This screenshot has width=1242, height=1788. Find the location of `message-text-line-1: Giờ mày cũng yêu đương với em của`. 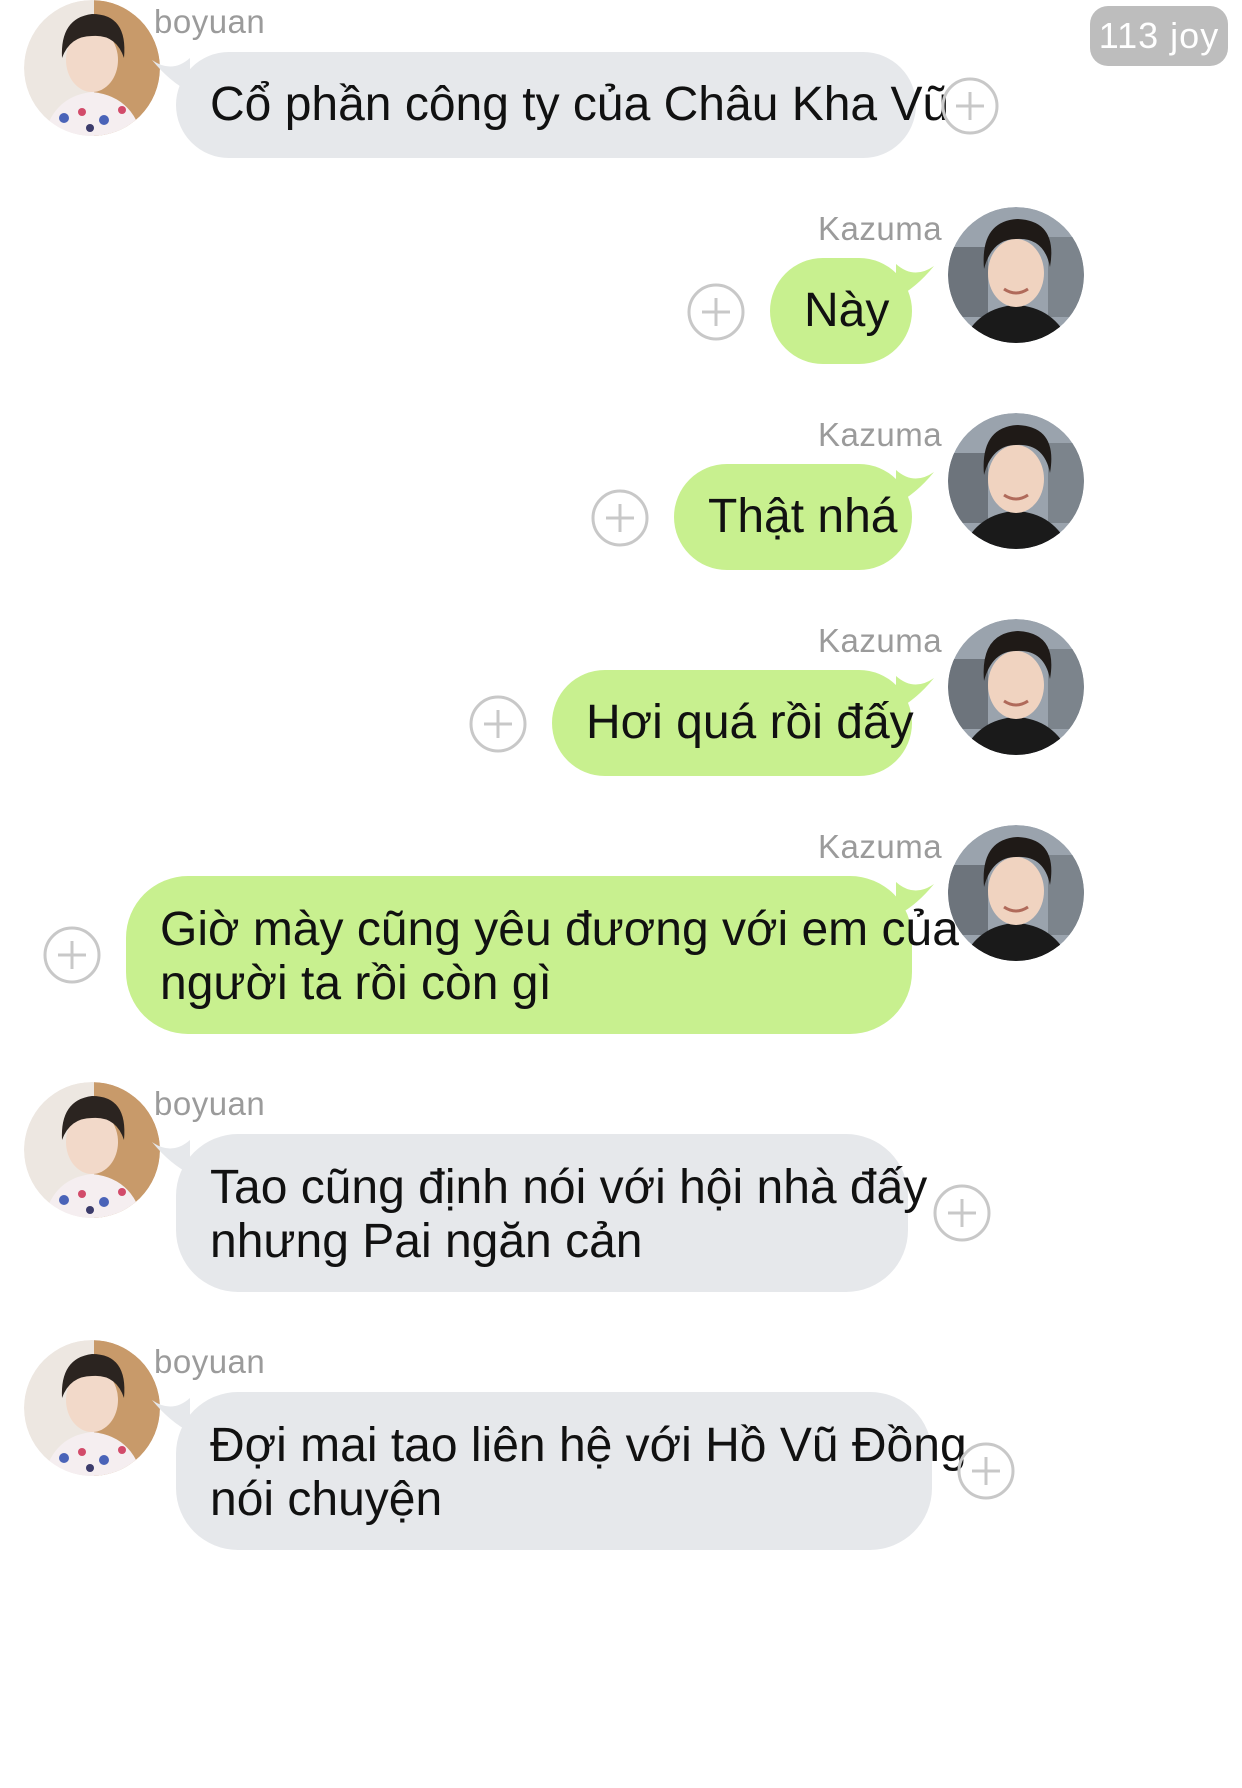

message-text-line-1: Giờ mày cũng yêu đương với em của is located at coordinates (559, 929).